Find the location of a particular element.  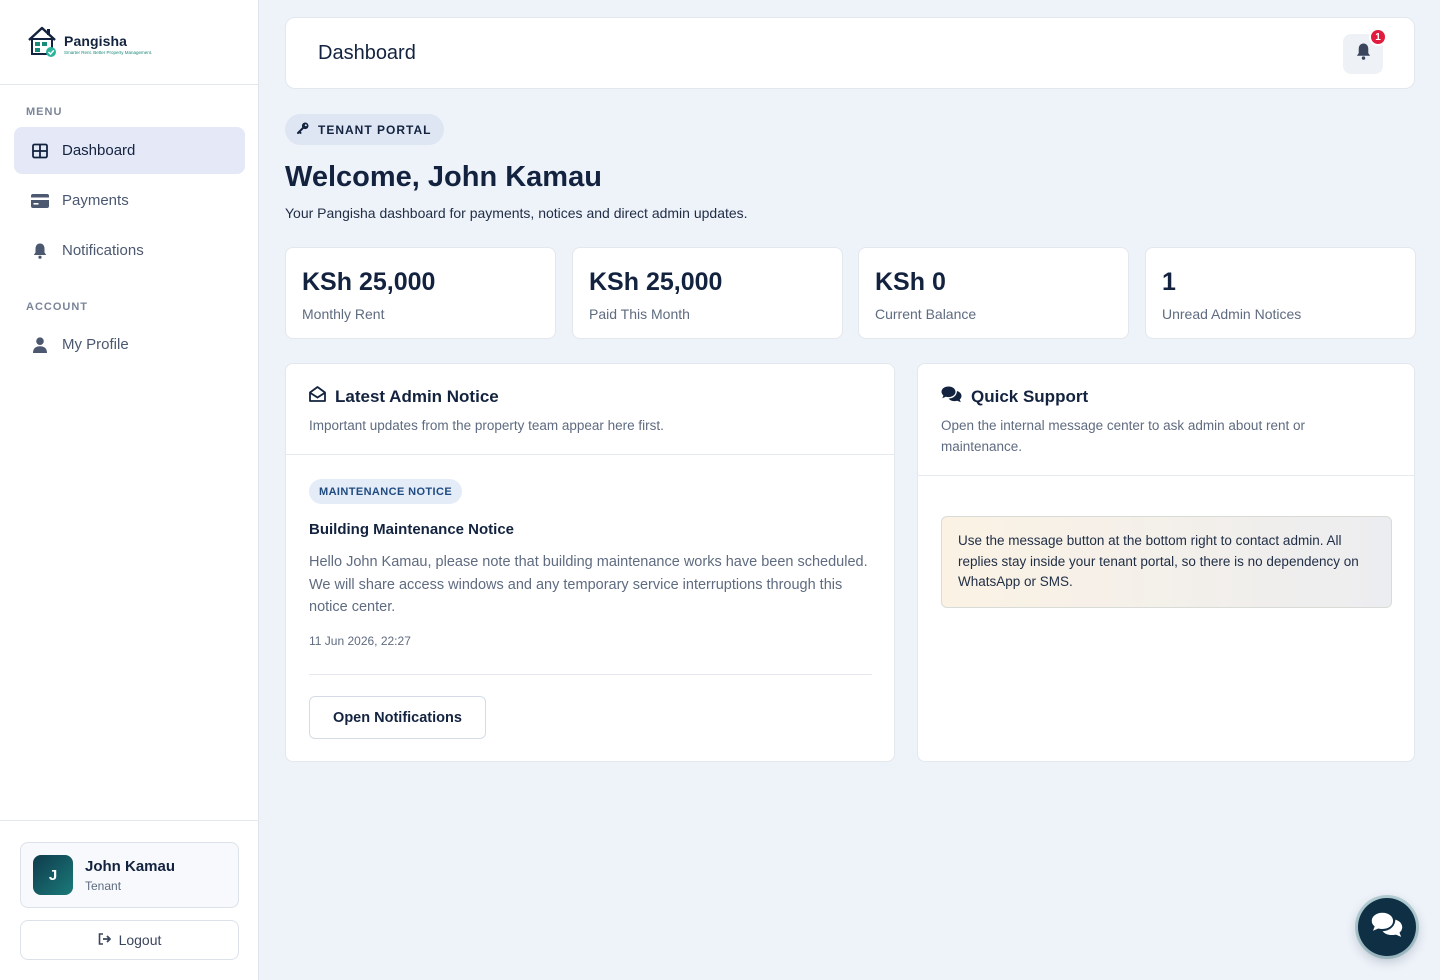

topbar: Dashboard 1 is located at coordinates (850, 53).